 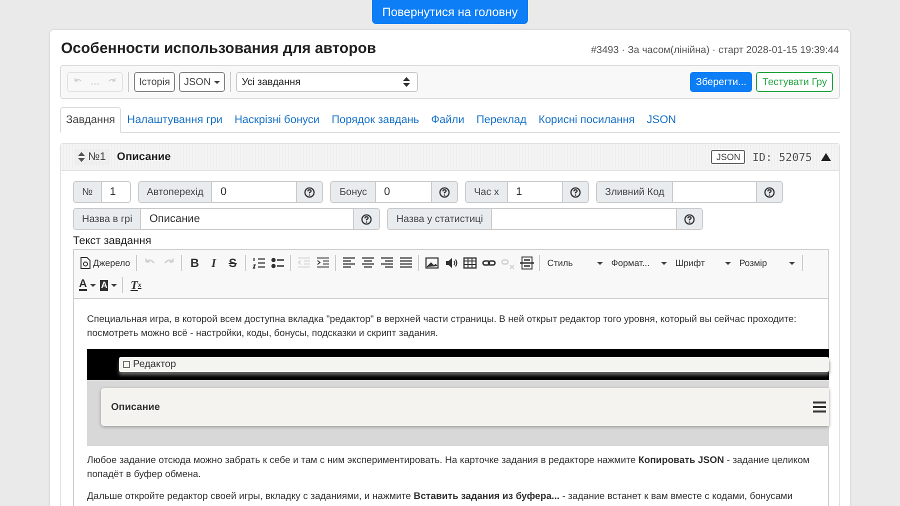 I want to click on document-icon, so click(x=85, y=263).